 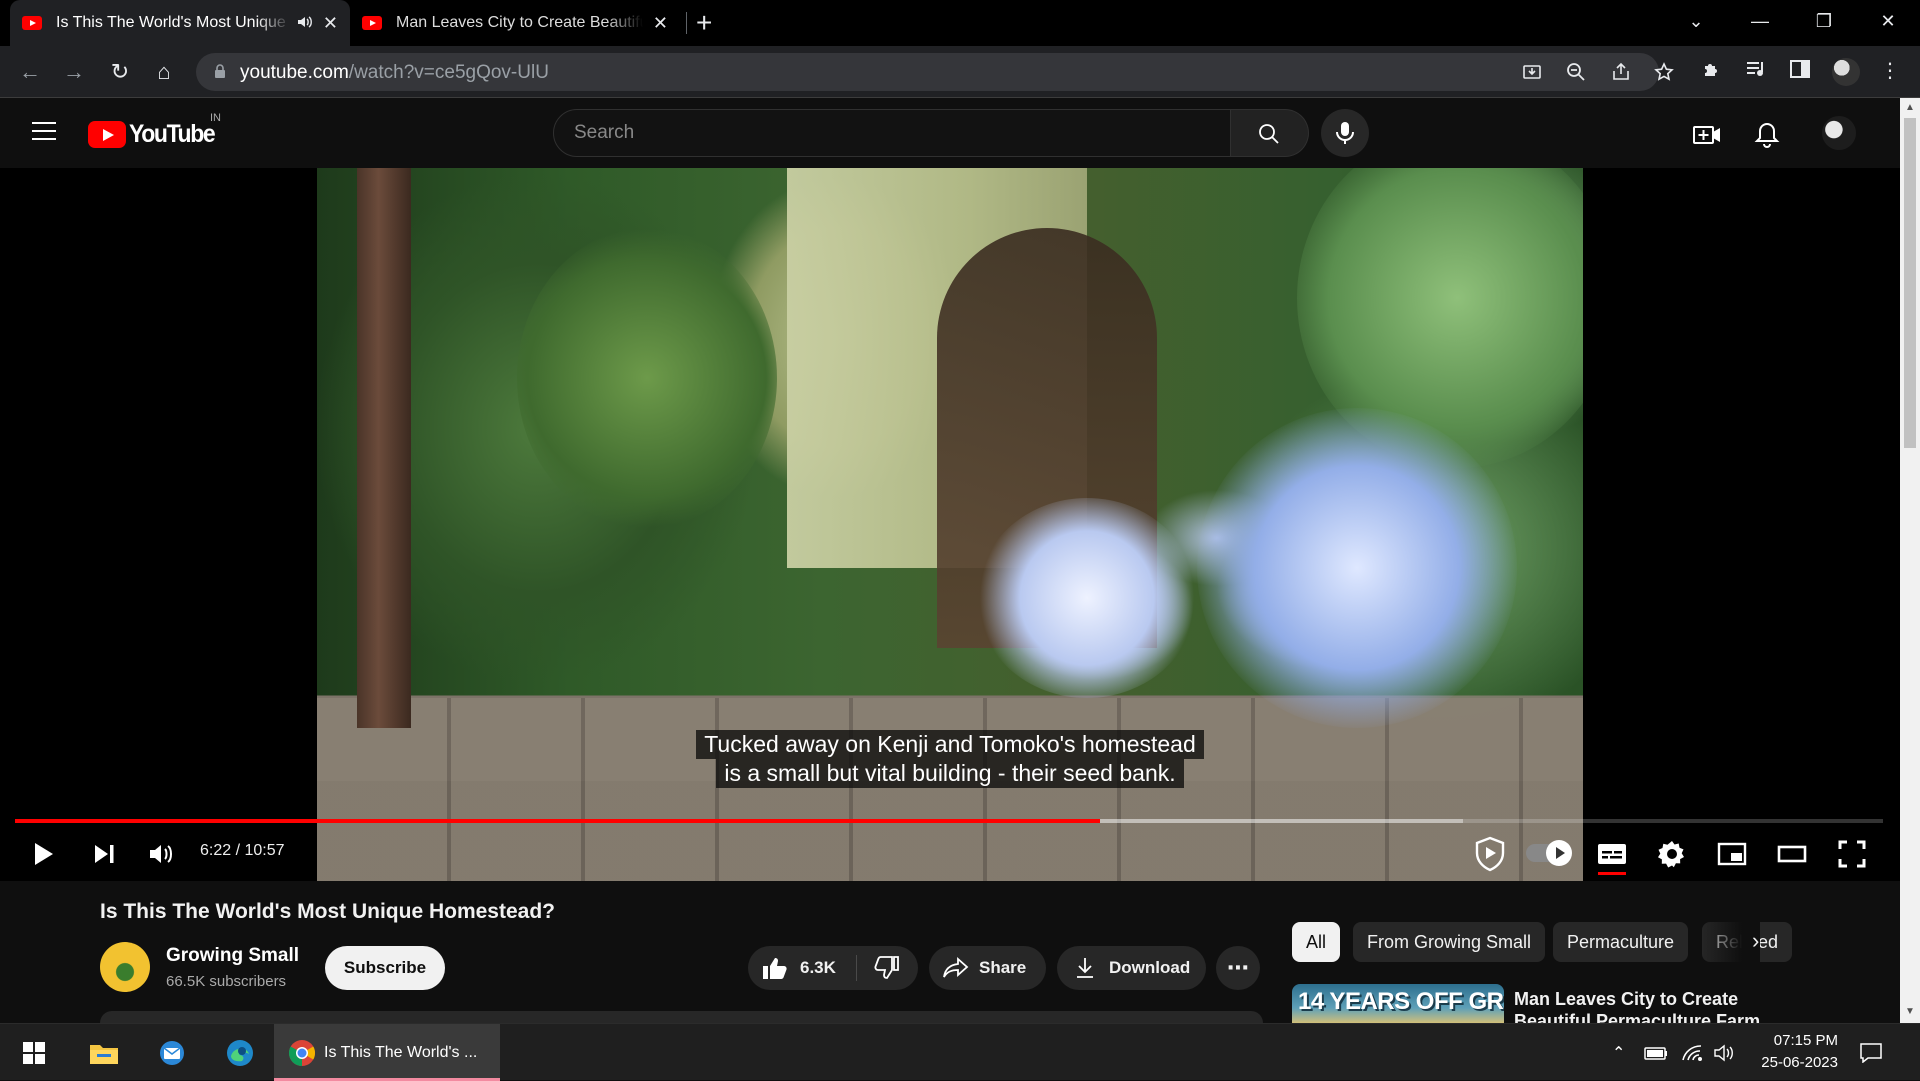 What do you see at coordinates (935, 72) in the screenshot?
I see `address-bar: youtube.com/watch?v=ce5gQov-UlU` at bounding box center [935, 72].